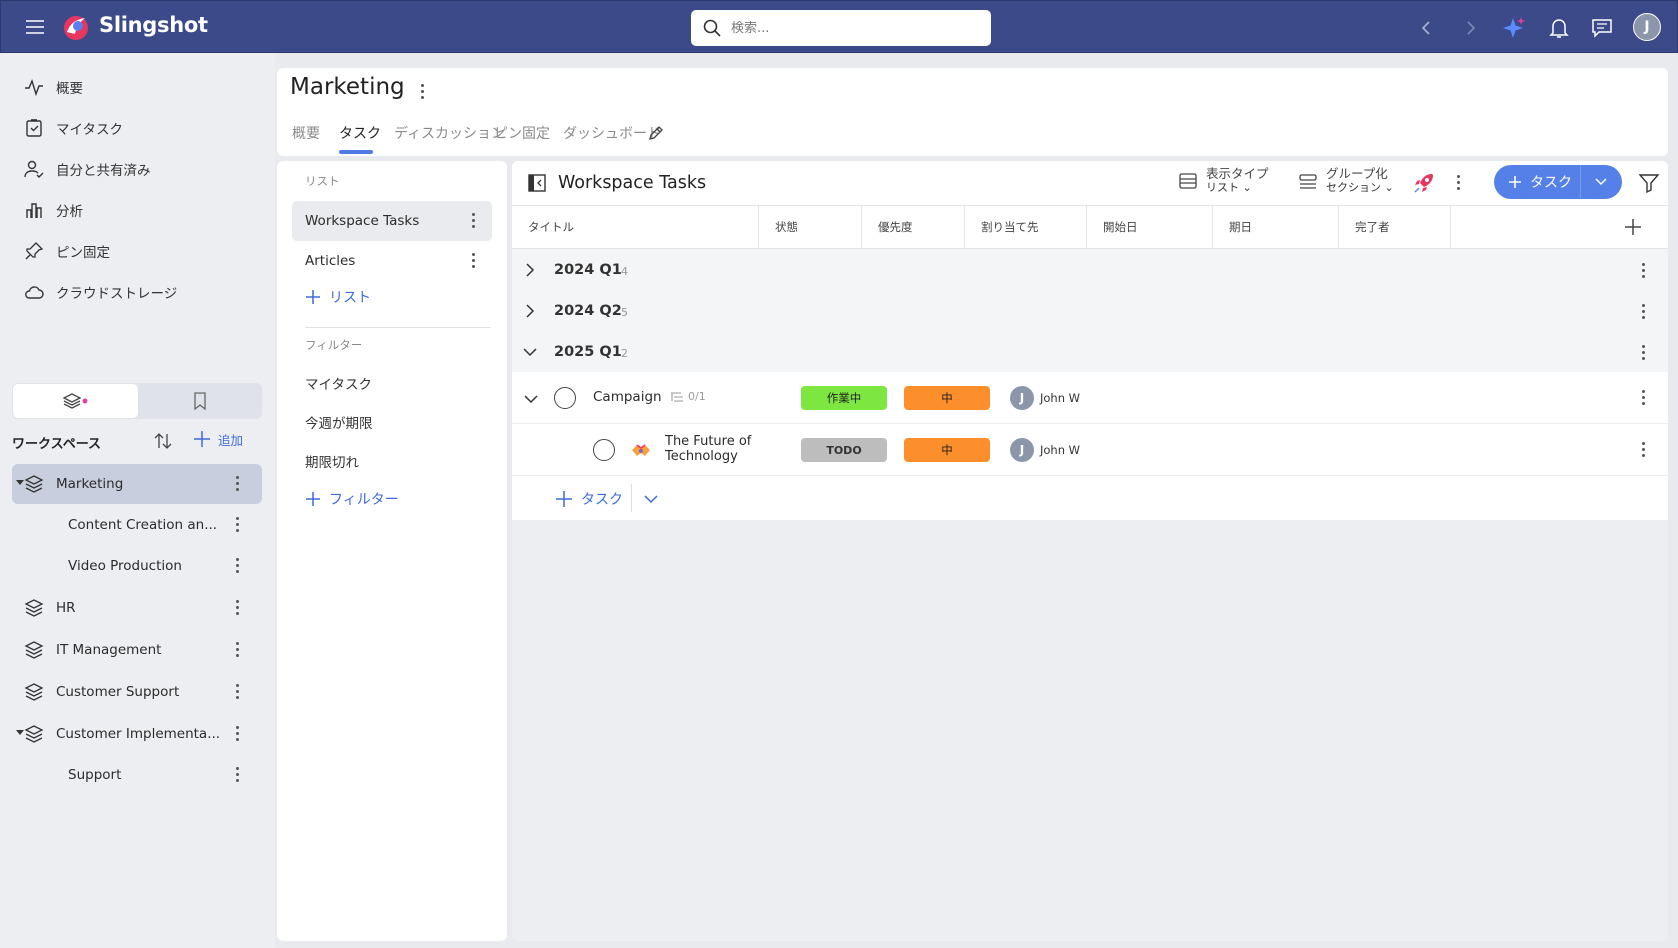 The image size is (1678, 948). I want to click on title-more-options-icon, so click(423, 92).